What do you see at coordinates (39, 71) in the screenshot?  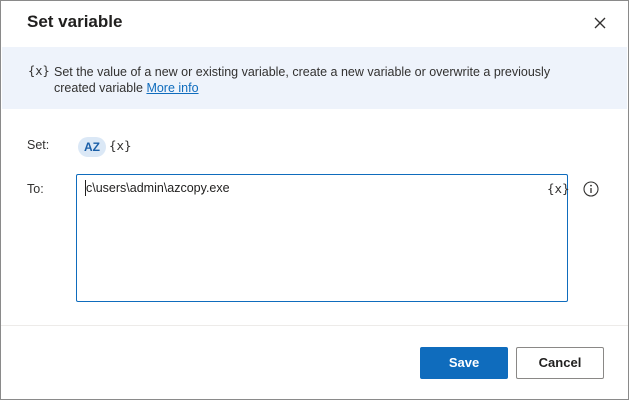 I see `variable-icon: {x}` at bounding box center [39, 71].